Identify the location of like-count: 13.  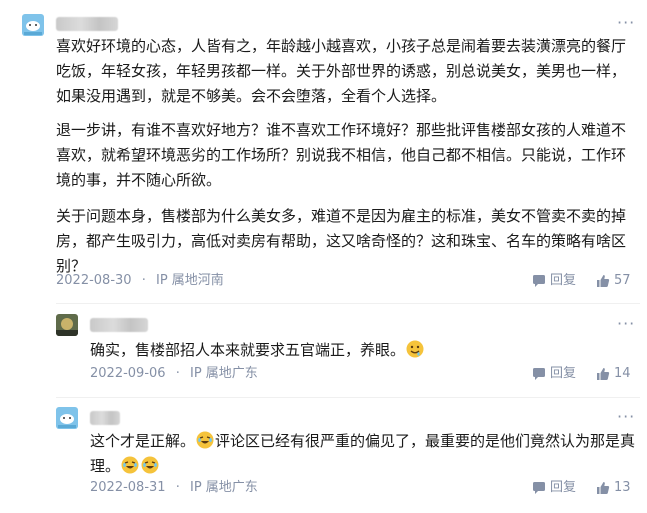
(622, 487).